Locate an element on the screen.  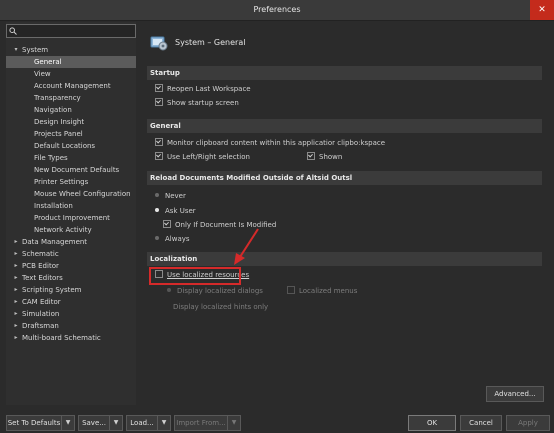
tree-item: Printer Settings is located at coordinates (71, 182).